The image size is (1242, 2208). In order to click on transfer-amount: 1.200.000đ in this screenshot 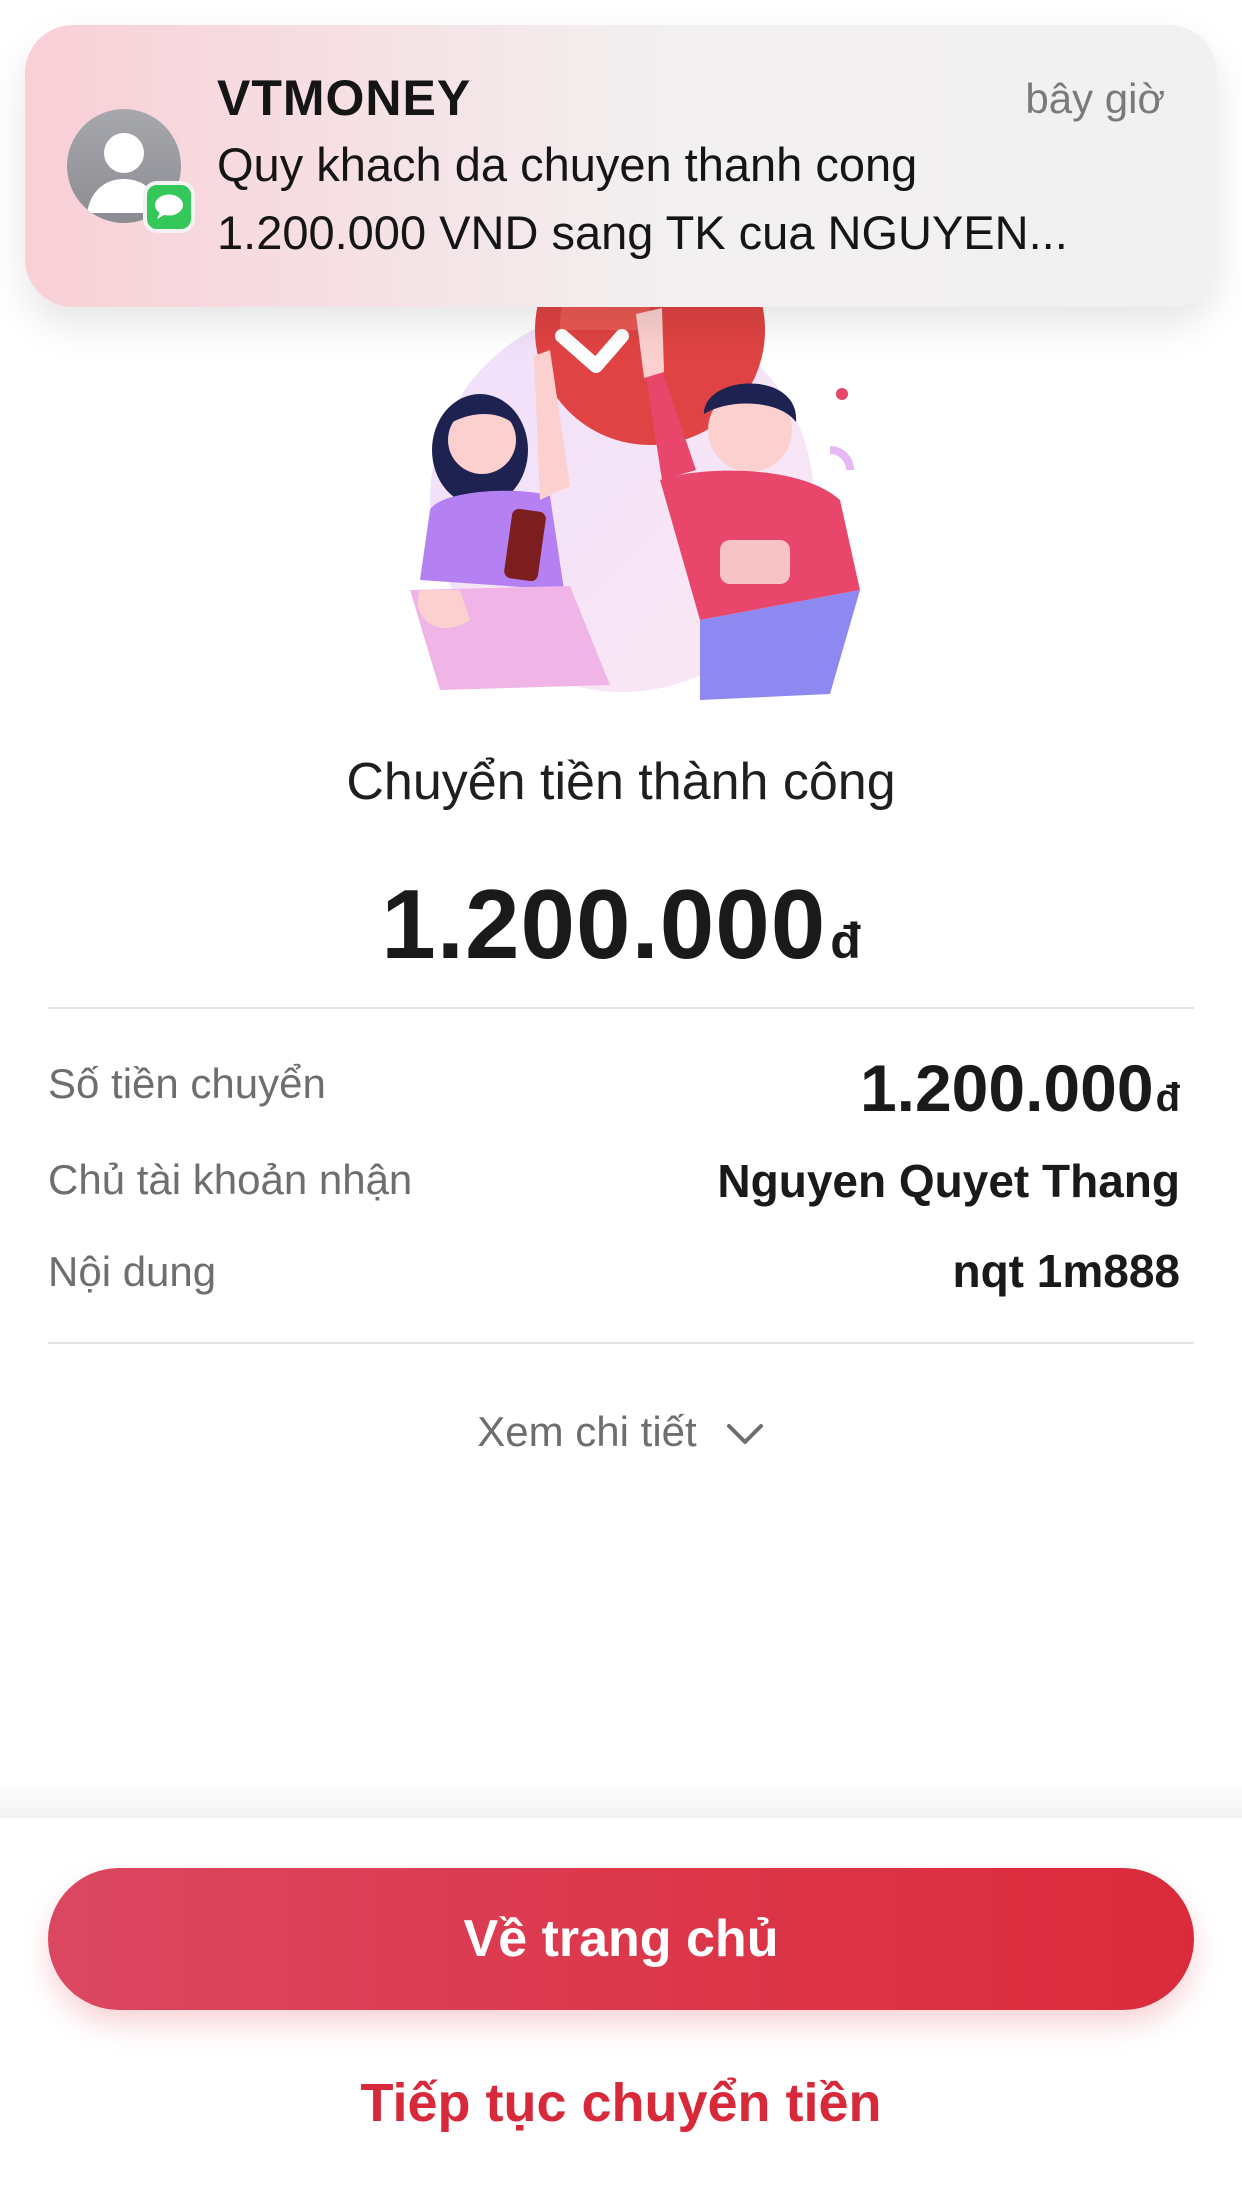, I will do `click(621, 924)`.